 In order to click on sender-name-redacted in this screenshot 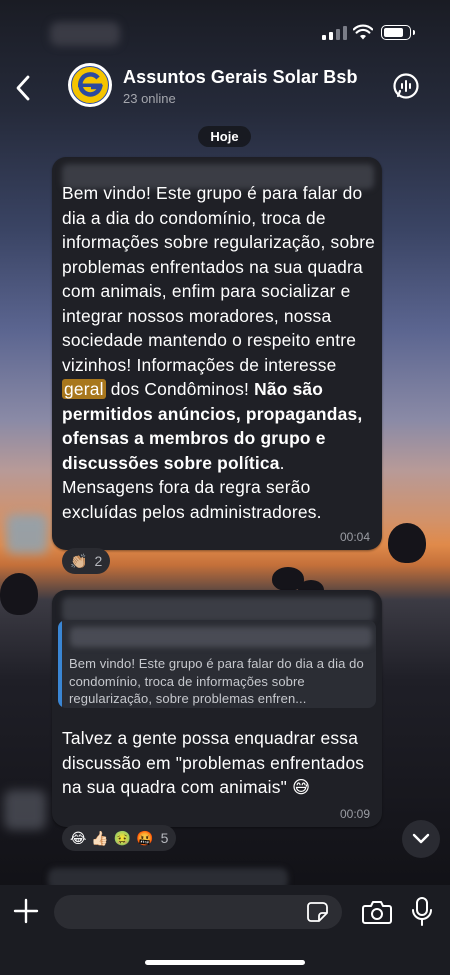, I will do `click(218, 609)`.